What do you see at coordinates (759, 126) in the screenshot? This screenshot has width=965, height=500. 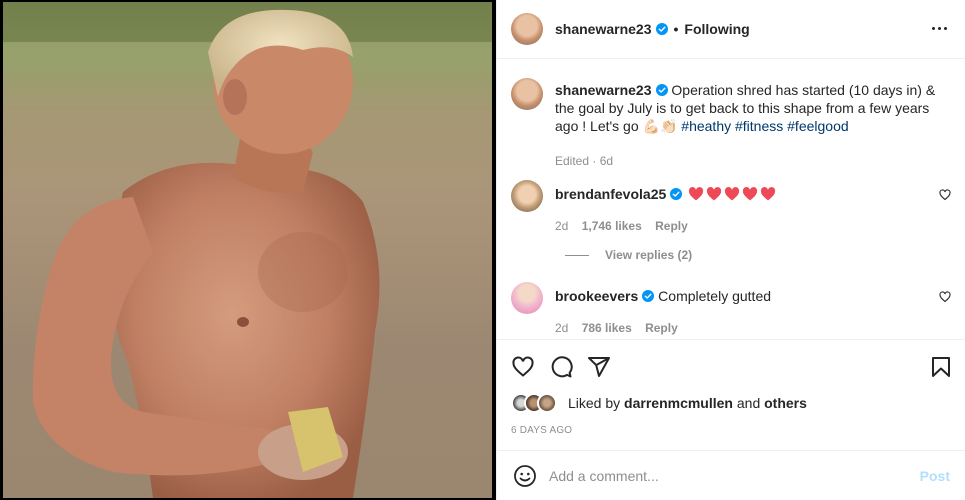 I see `hashtag-link: #fitness` at bounding box center [759, 126].